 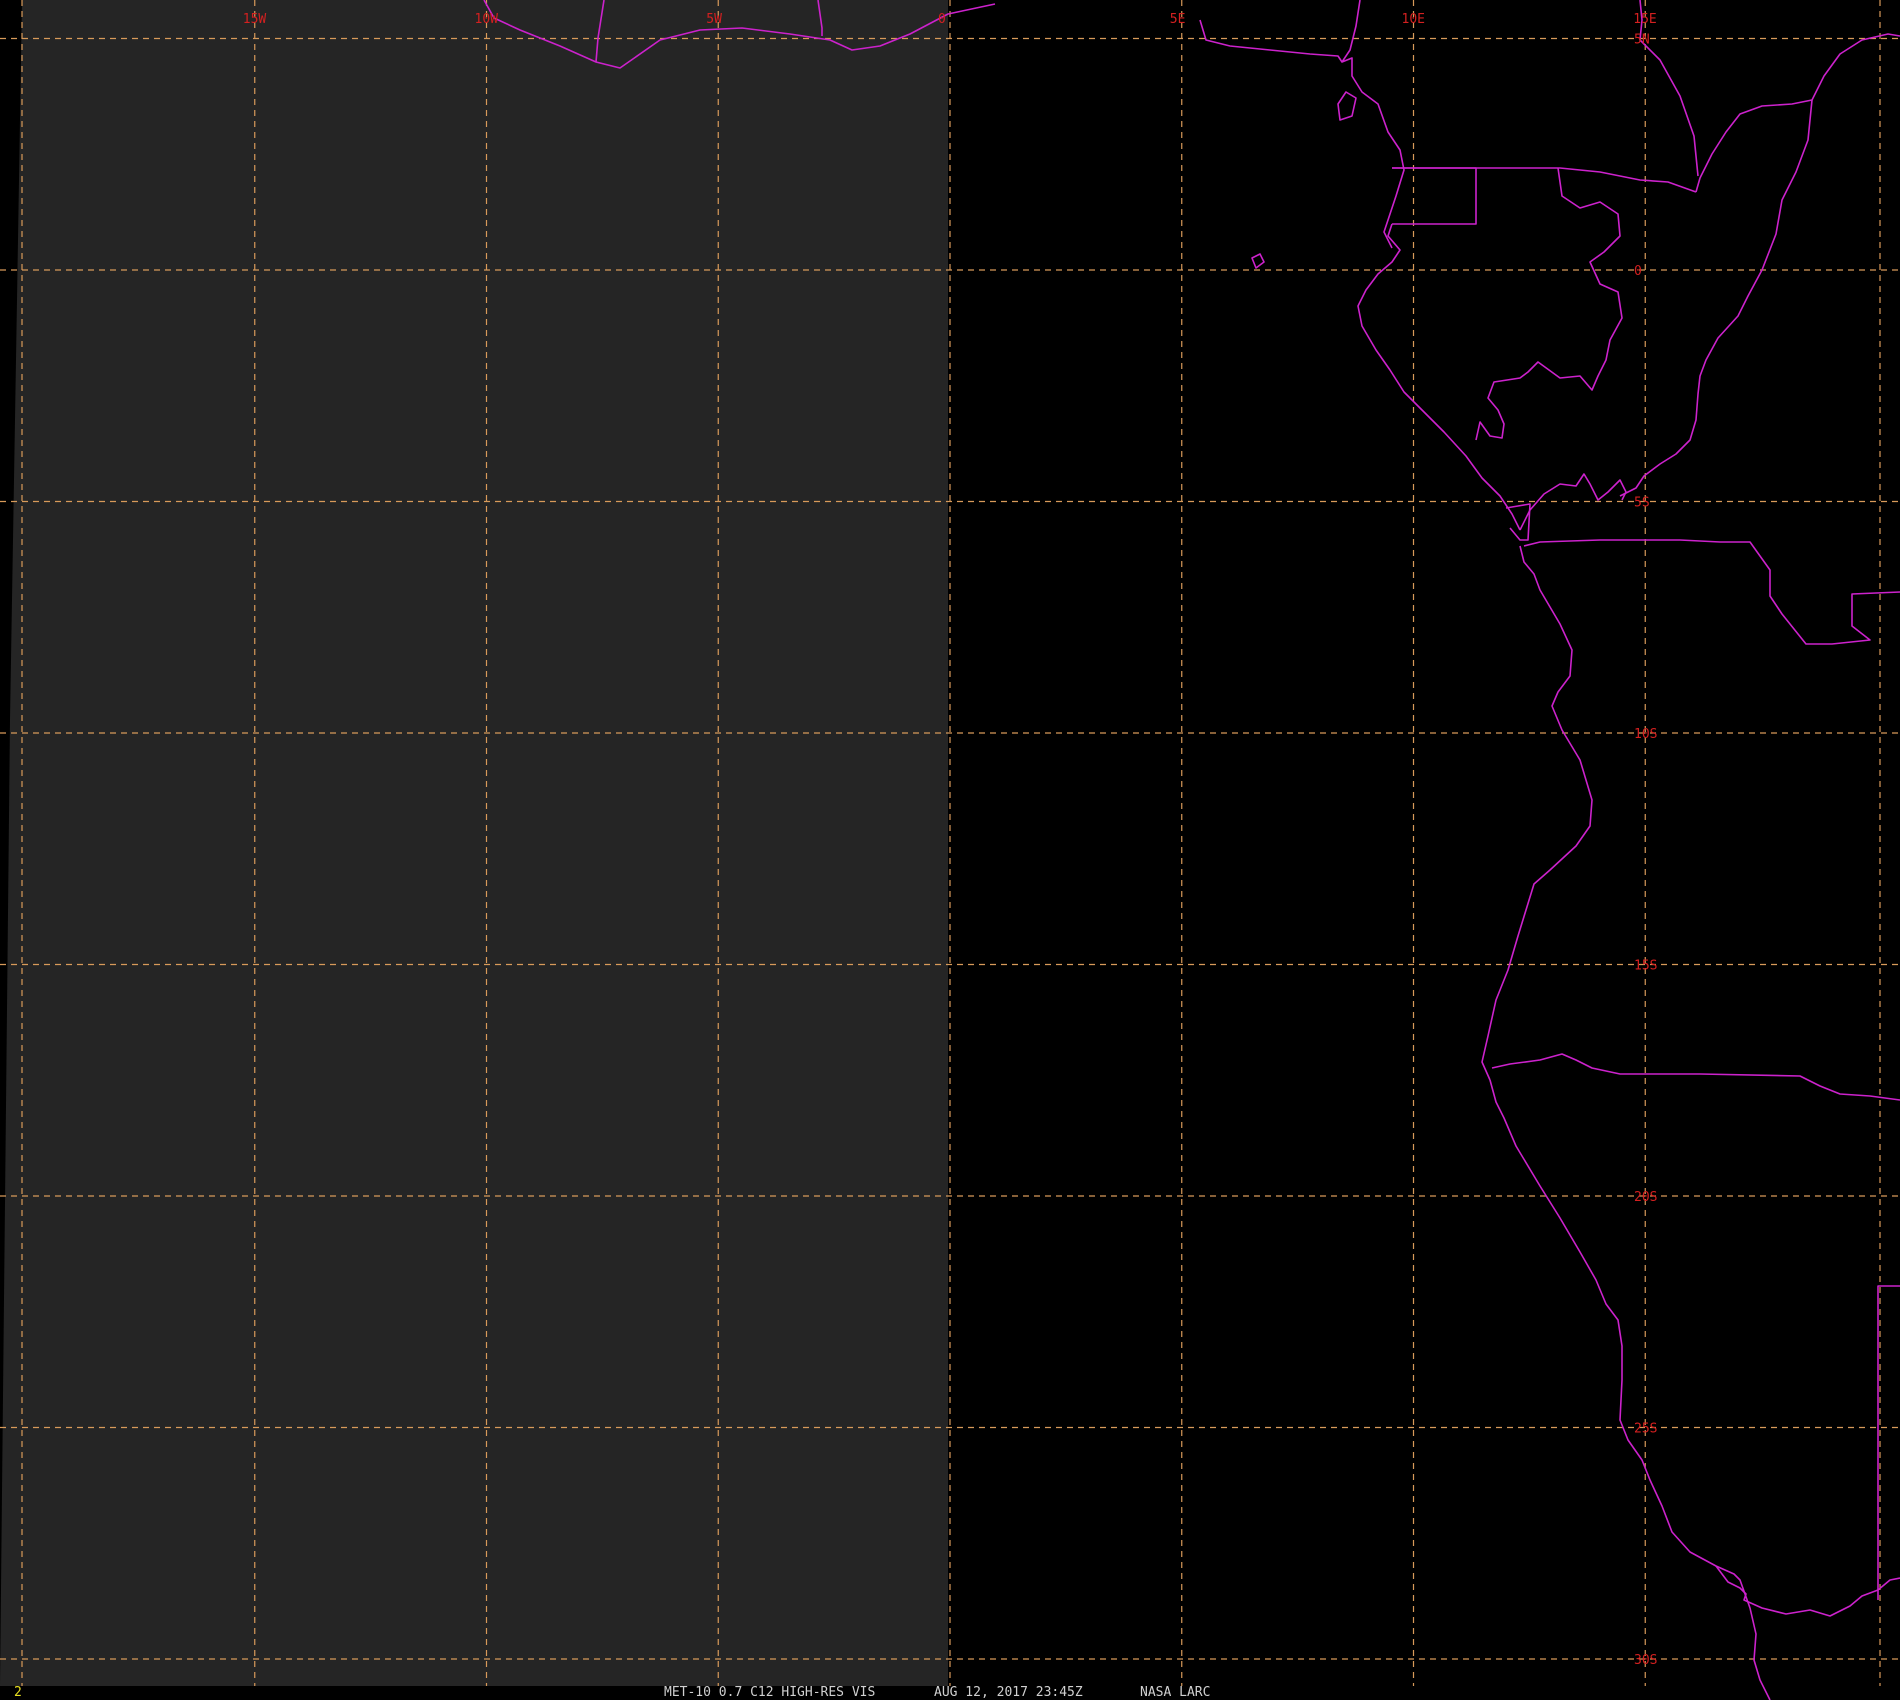 I want to click on latitude-label: 25S, so click(x=1645, y=1429).